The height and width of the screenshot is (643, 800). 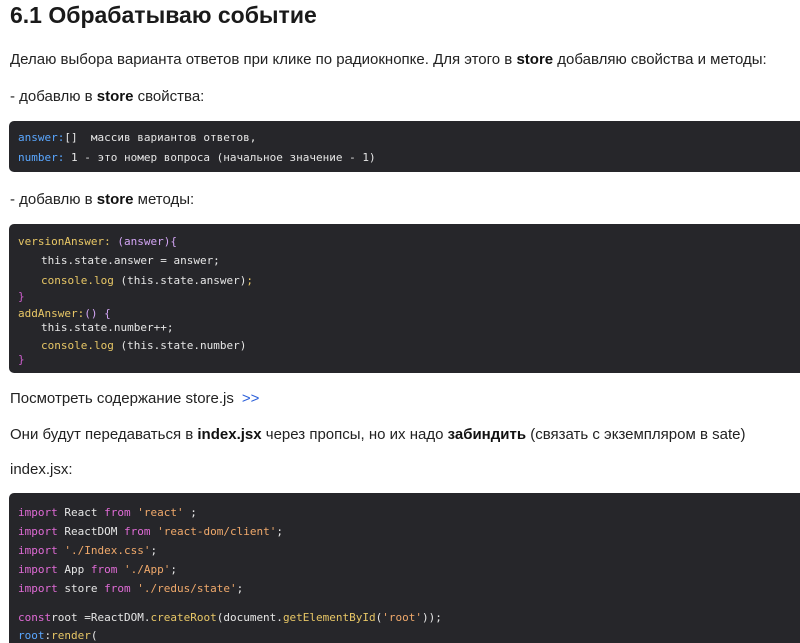 I want to click on code-line: import App from './App';, so click(x=97, y=569).